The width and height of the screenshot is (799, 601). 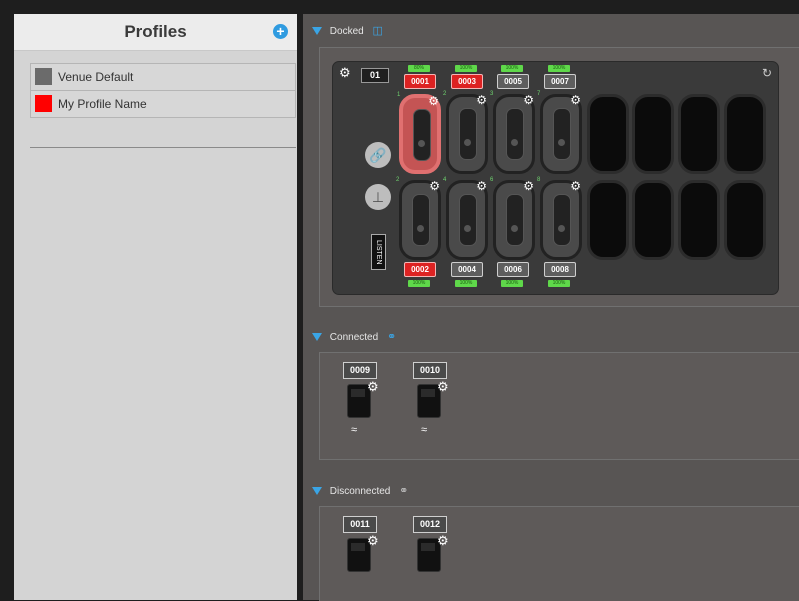 What do you see at coordinates (354, 430) in the screenshot?
I see `wifi-icon: ≈` at bounding box center [354, 430].